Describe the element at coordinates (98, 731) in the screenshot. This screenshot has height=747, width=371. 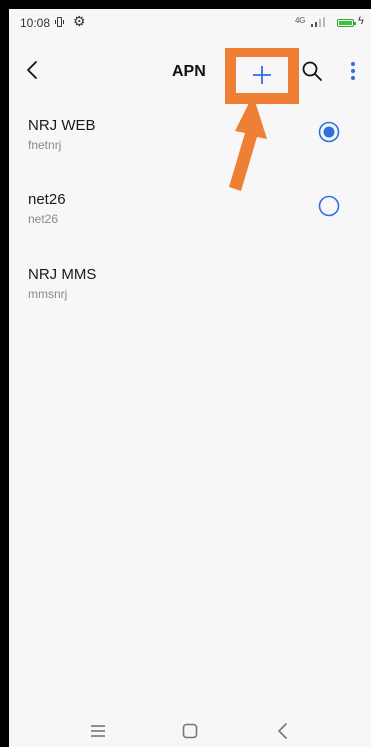
I see `menu-icon` at that location.